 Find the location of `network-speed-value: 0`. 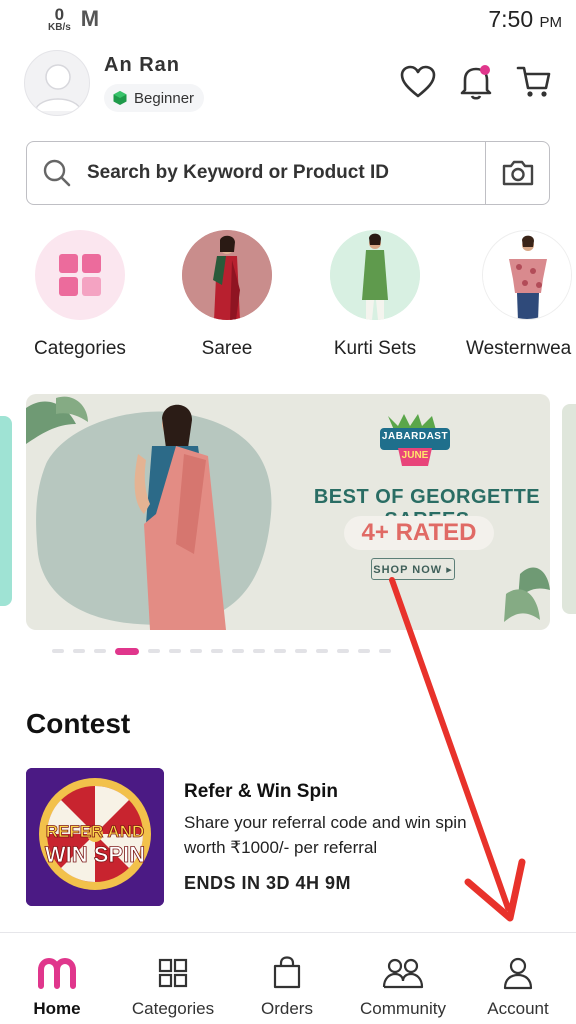

network-speed-value: 0 is located at coordinates (59, 14).